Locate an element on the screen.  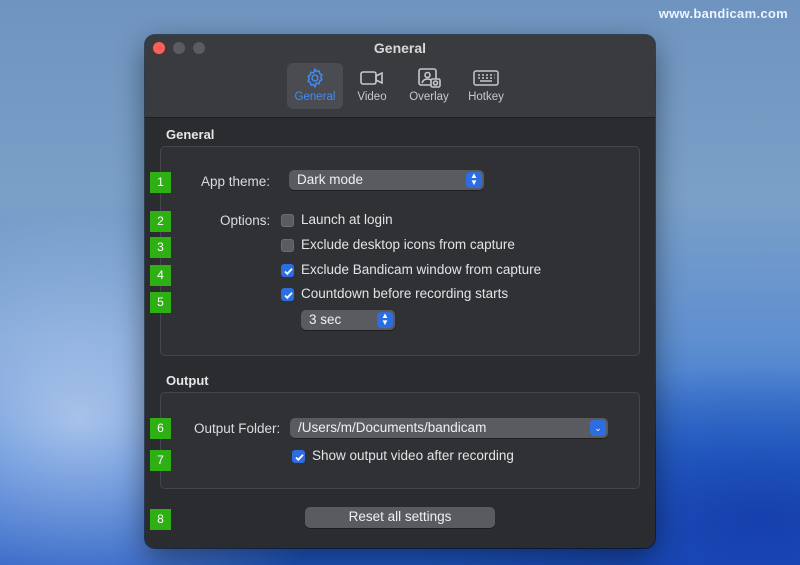
checkbox-label: Show output video after recording is located at coordinates (413, 455).